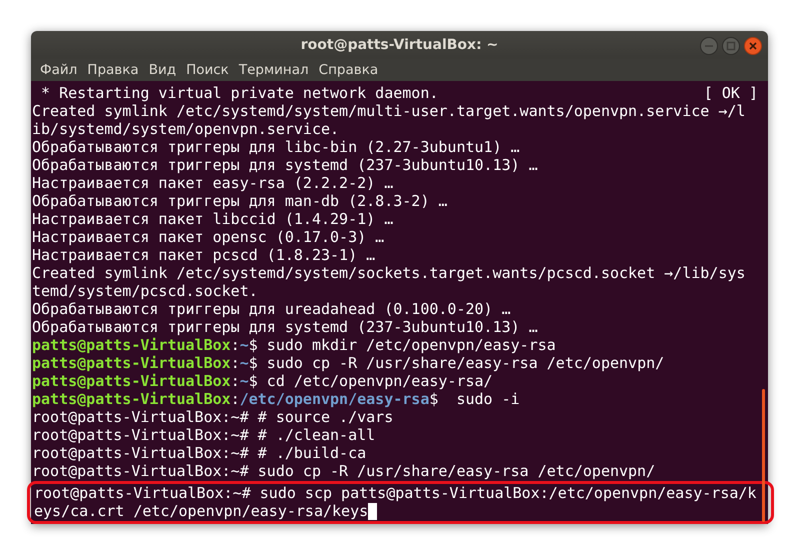 The image size is (798, 549). Describe the element at coordinates (213, 417) in the screenshot. I see `terminal-text: root@patts-VirtualBox:~# # source ./vars` at that location.